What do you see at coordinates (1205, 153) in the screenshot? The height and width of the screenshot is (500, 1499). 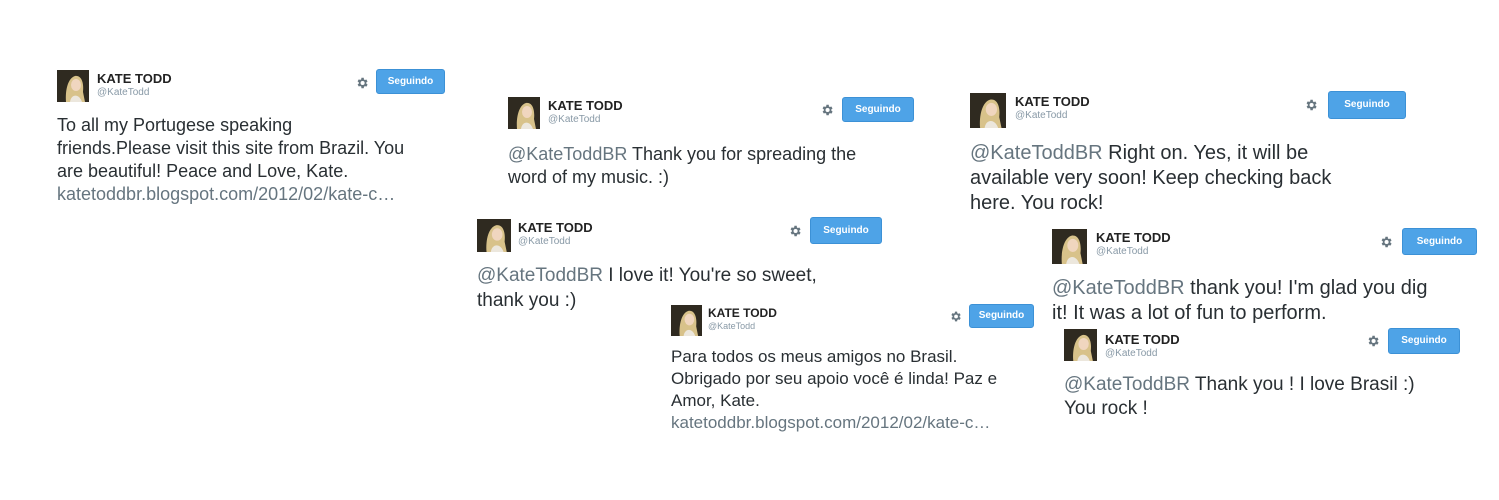 I see `tweet-line-text: Right on. Yes, it will be` at bounding box center [1205, 153].